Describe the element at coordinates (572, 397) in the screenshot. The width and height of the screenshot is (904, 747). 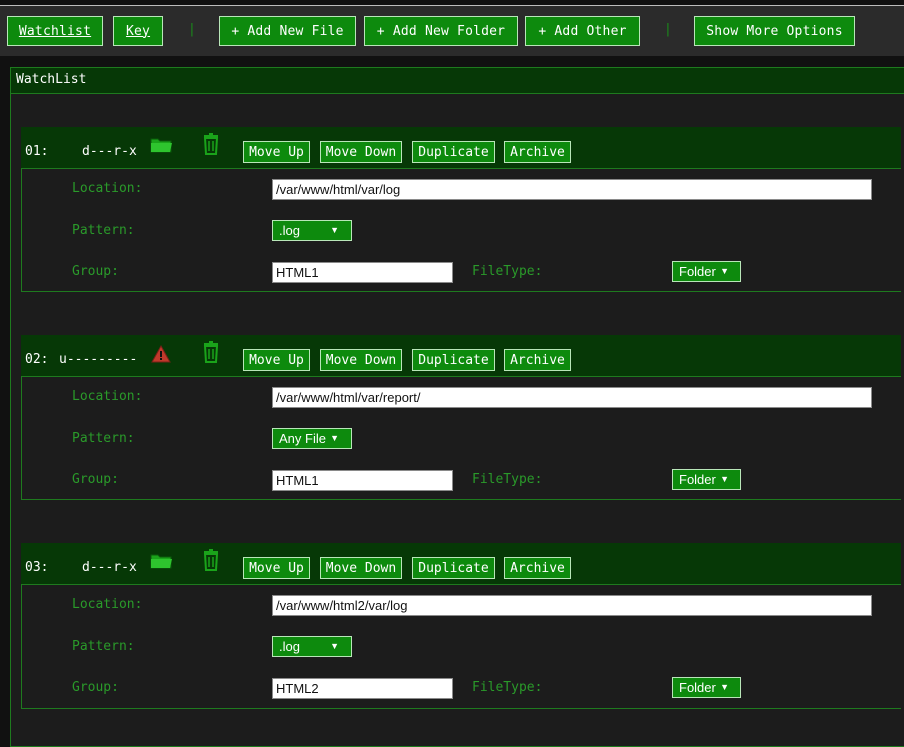
I see `location-input: /var/www/html/var/report/` at that location.